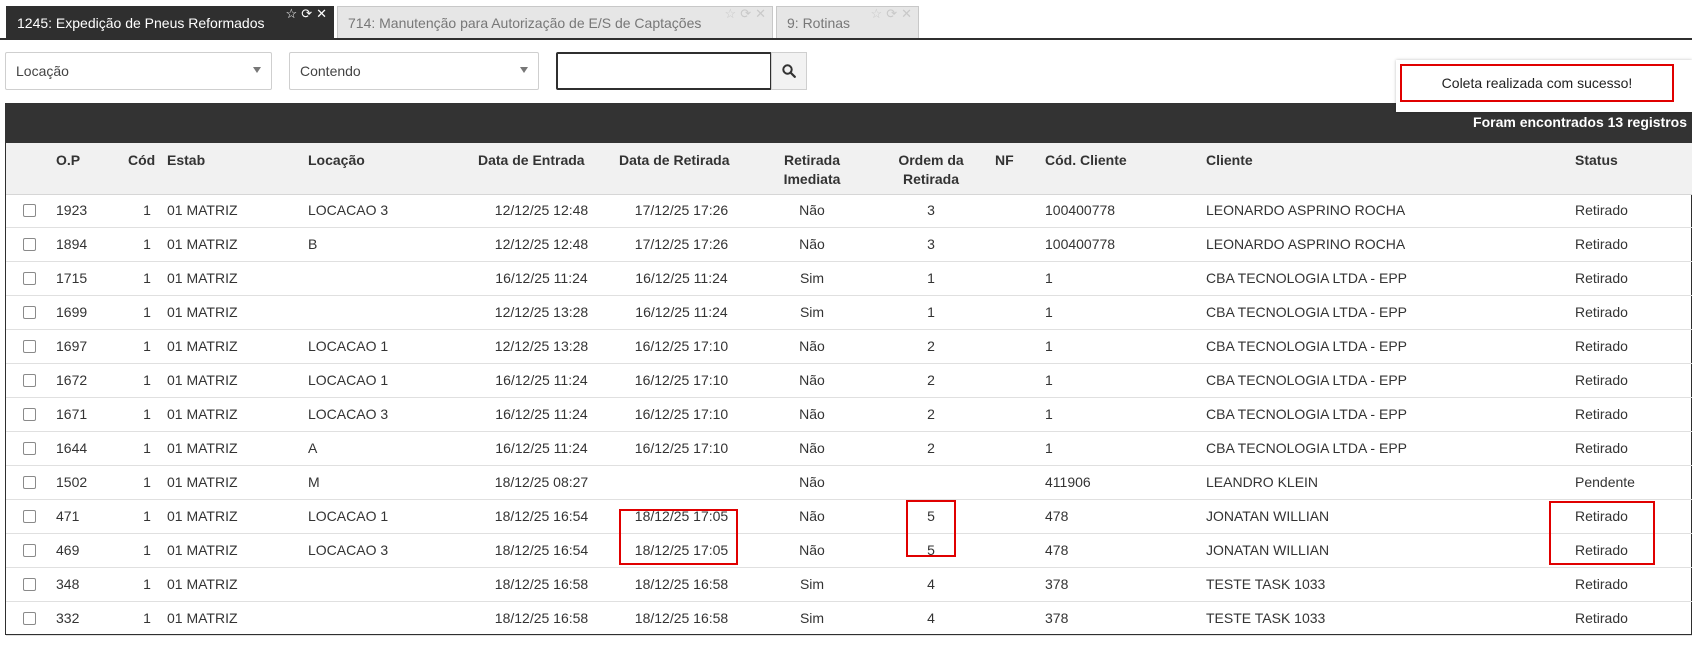  I want to click on field-select: Locação, so click(138, 71).